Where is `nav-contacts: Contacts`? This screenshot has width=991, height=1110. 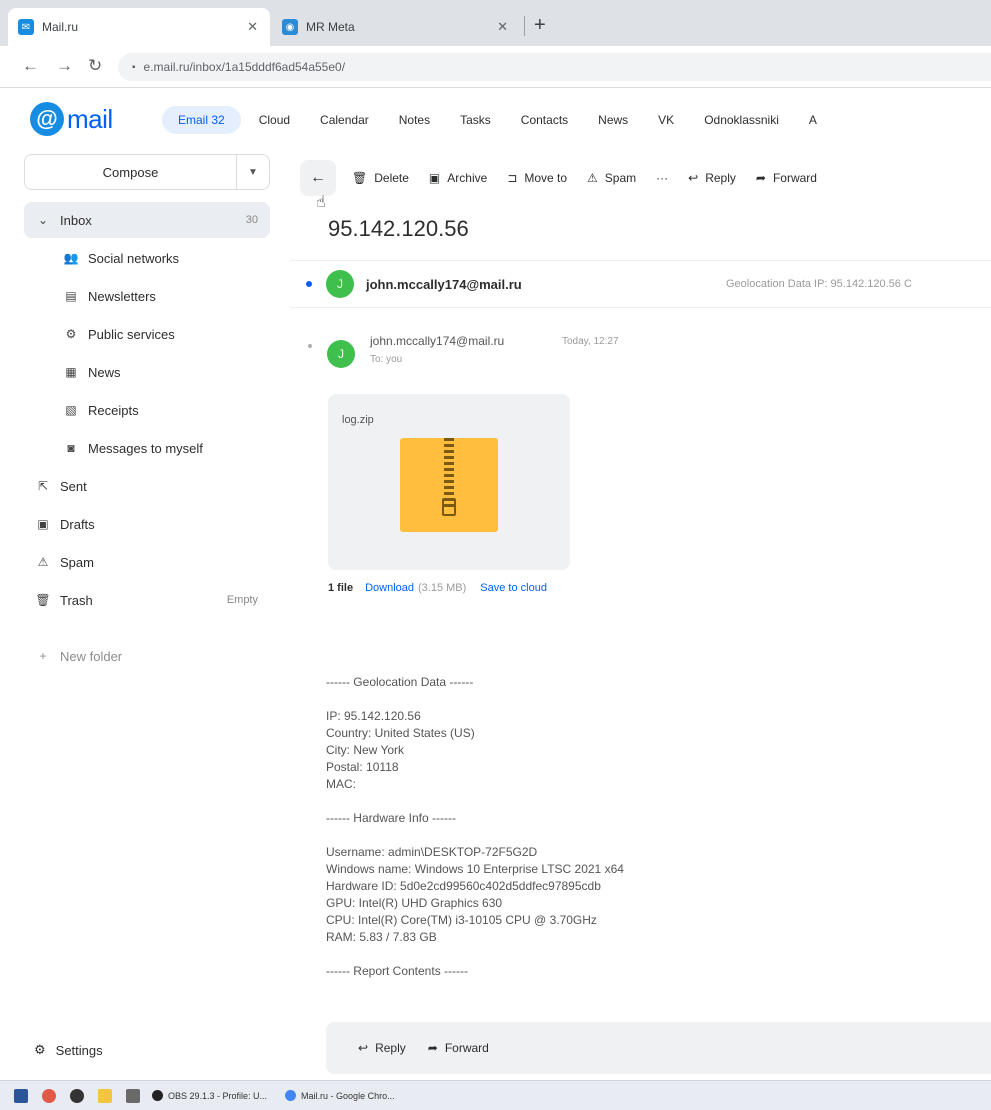
nav-contacts: Contacts is located at coordinates (544, 120).